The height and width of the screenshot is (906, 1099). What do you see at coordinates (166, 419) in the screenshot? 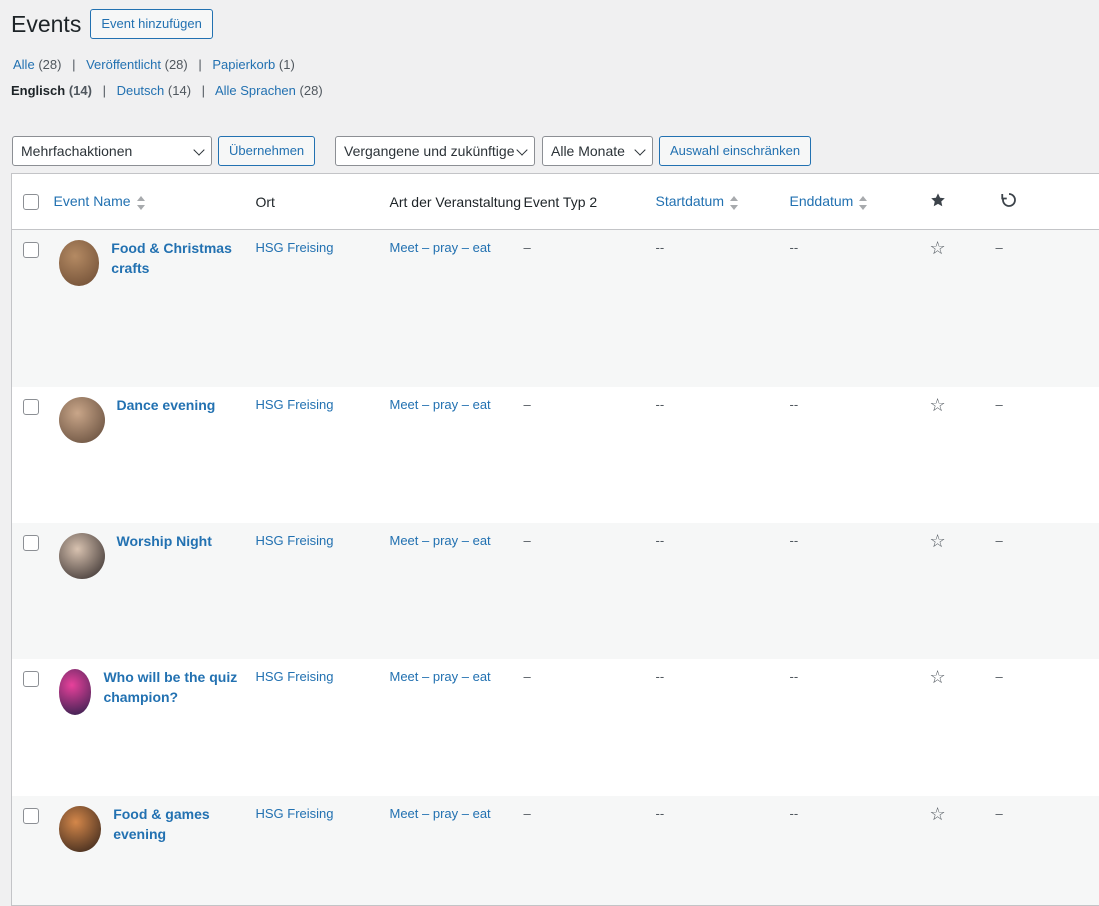
I see `event-title-link: Dance evening` at bounding box center [166, 419].